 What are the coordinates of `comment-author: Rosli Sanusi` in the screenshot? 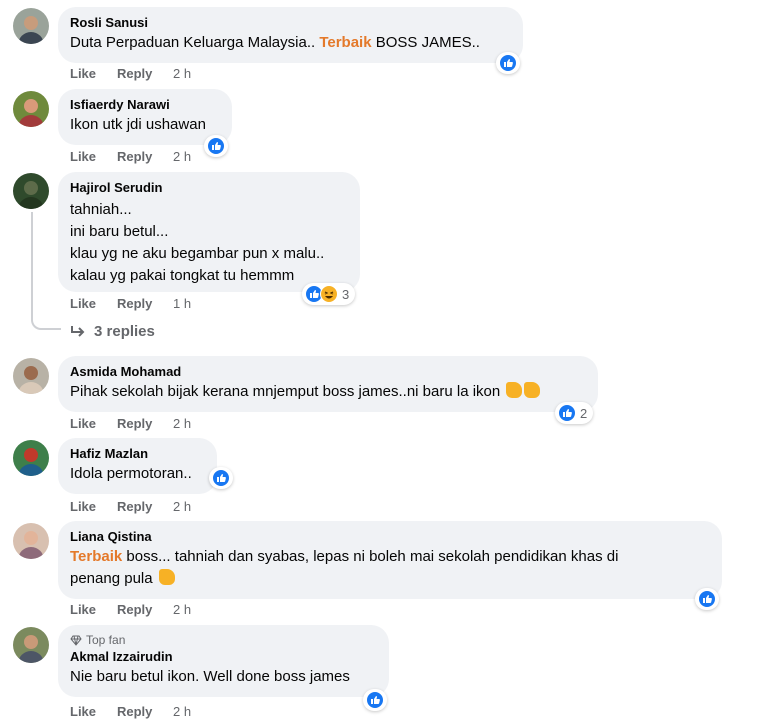 It's located at (290, 23).